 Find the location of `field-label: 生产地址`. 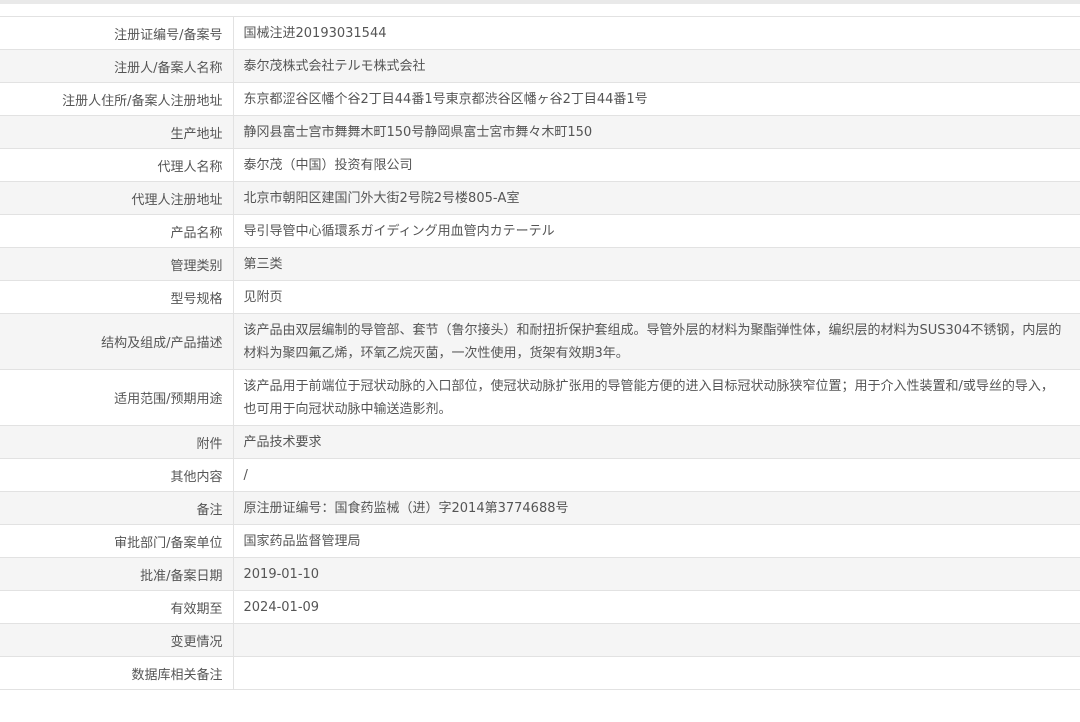

field-label: 生产地址 is located at coordinates (117, 132).